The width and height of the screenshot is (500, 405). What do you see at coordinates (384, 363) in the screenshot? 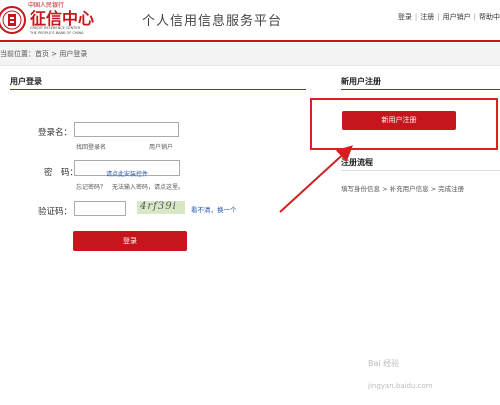
I see `watermark: Bai 经验` at bounding box center [384, 363].